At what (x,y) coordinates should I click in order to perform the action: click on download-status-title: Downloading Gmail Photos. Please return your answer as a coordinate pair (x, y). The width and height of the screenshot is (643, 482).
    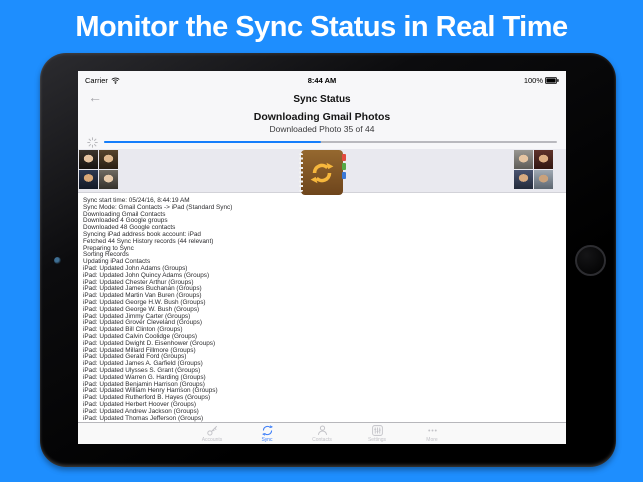
    Looking at the image, I should click on (322, 117).